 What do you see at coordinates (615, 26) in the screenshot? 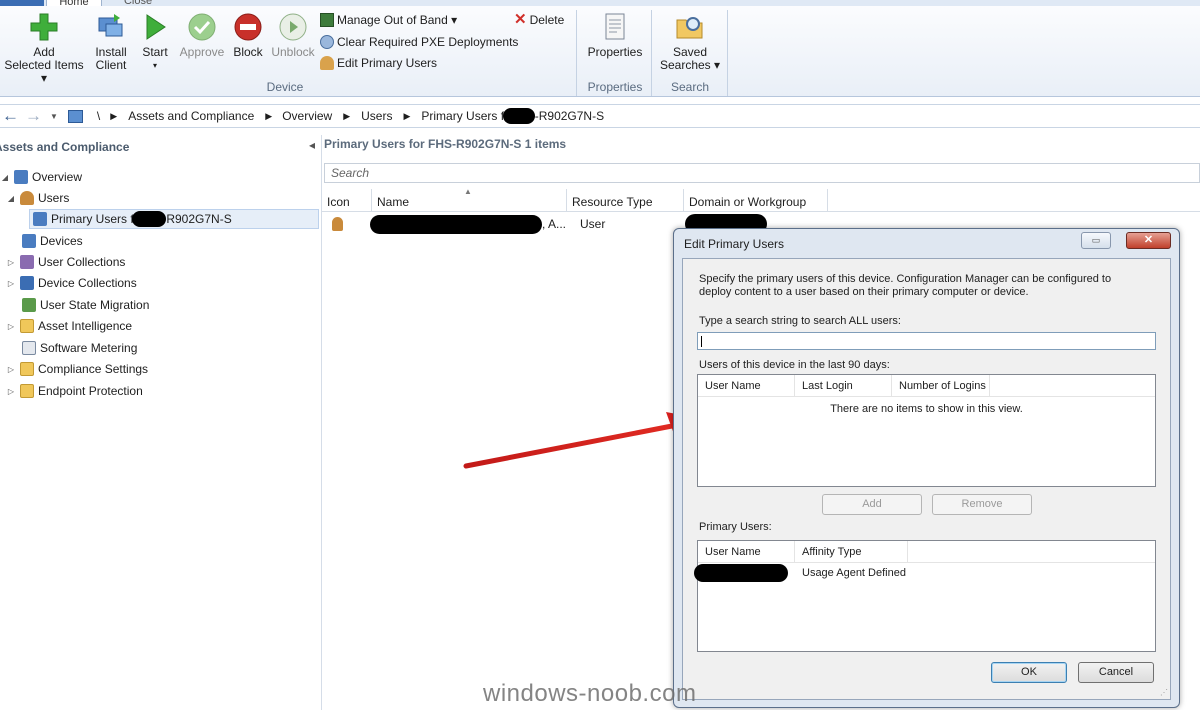
I see `properties-icon` at bounding box center [615, 26].